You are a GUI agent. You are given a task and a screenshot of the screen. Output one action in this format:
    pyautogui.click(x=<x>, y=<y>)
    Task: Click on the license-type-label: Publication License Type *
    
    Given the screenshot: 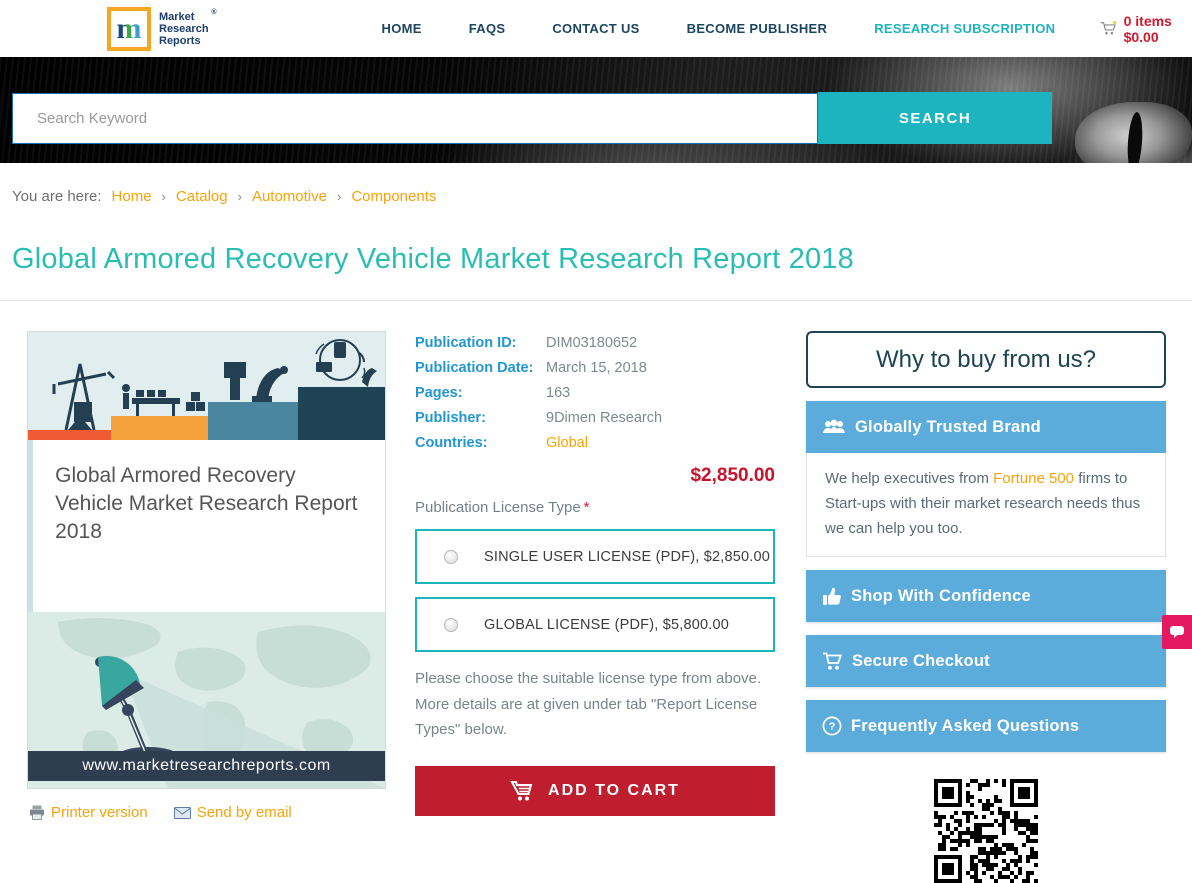 What is the action you would take?
    pyautogui.click(x=502, y=507)
    